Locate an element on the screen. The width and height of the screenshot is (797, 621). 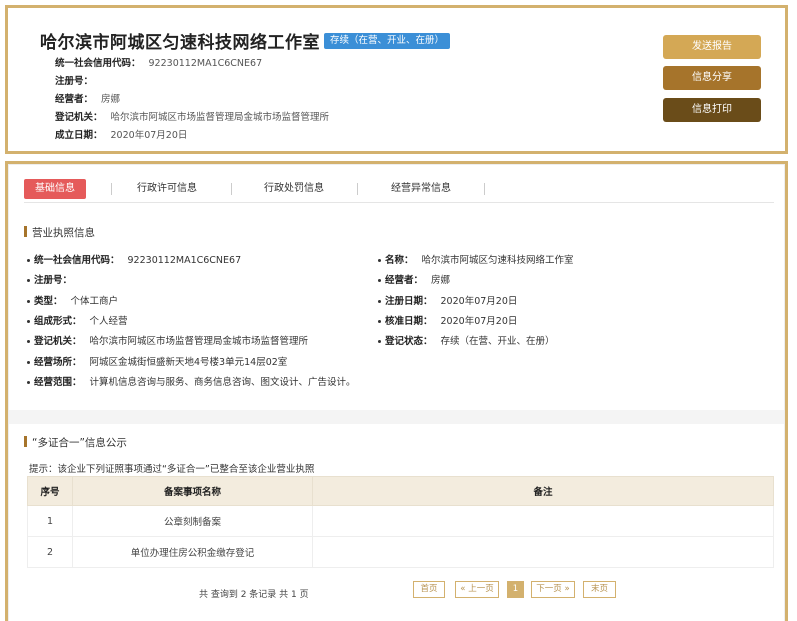
field-label: 登记状态： is located at coordinates (409, 341).